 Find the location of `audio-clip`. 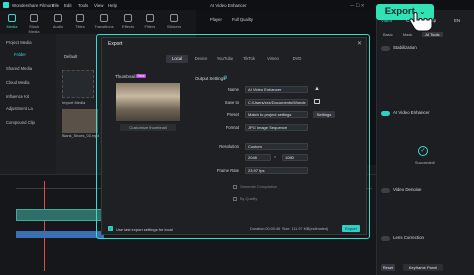

audio-clip is located at coordinates (60, 234).